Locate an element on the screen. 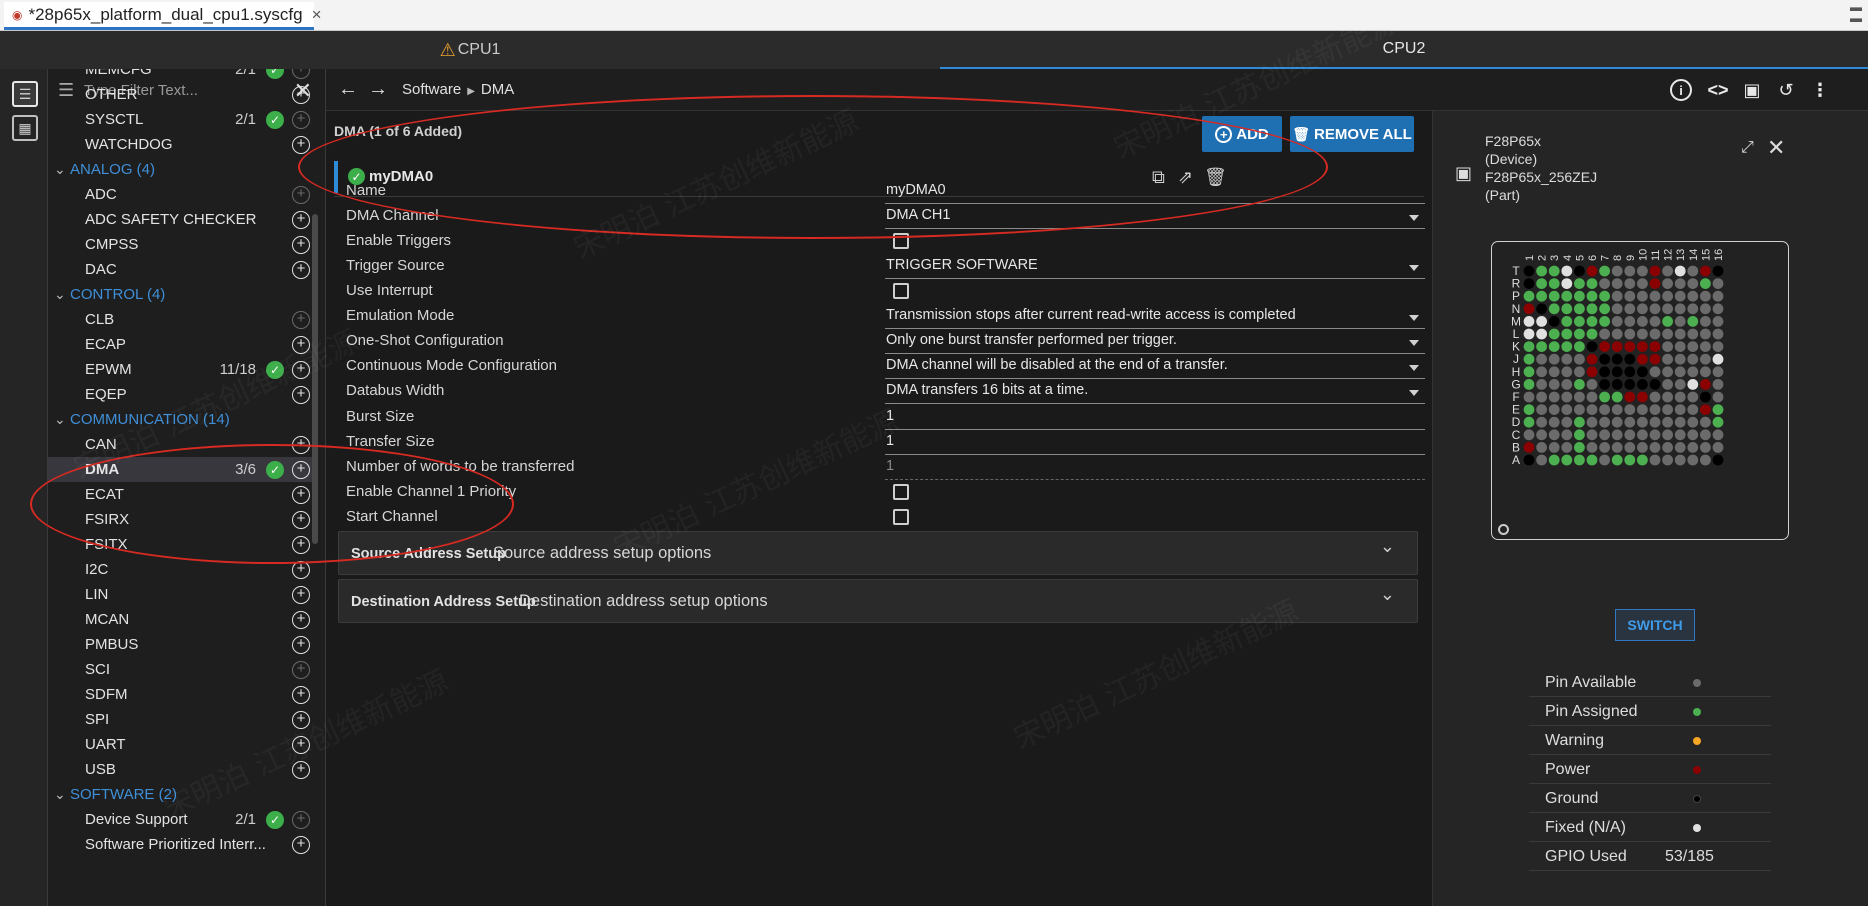 Image resolution: width=1868 pixels, height=906 pixels. pin-F2 is located at coordinates (1541, 397).